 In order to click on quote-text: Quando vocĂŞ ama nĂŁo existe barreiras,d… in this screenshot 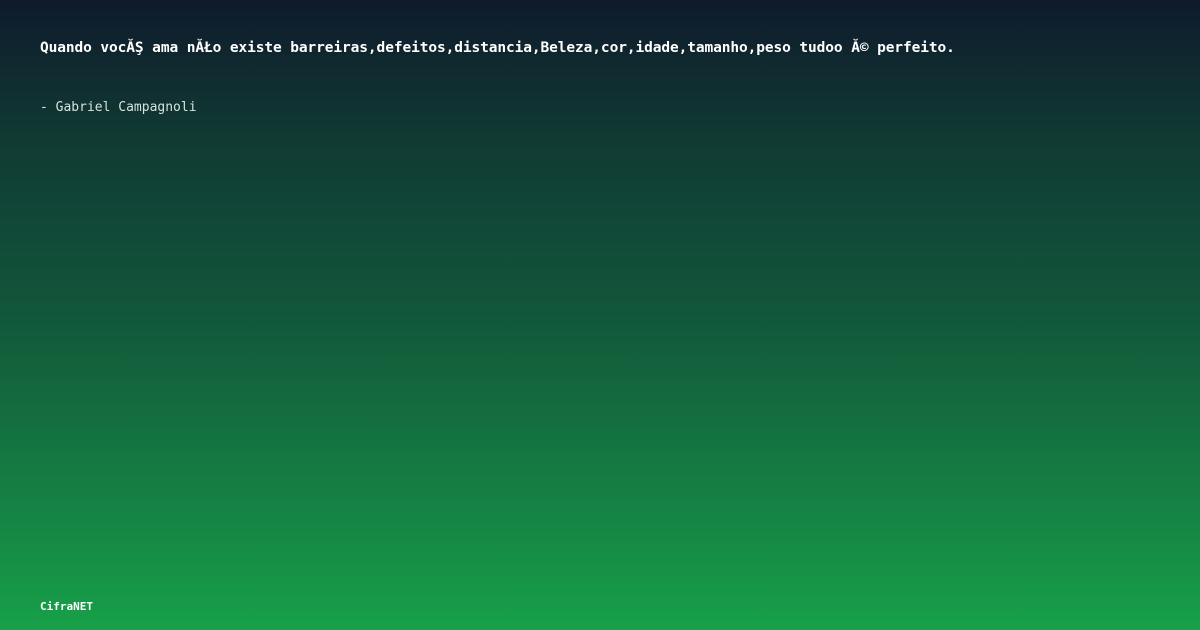, I will do `click(497, 48)`.